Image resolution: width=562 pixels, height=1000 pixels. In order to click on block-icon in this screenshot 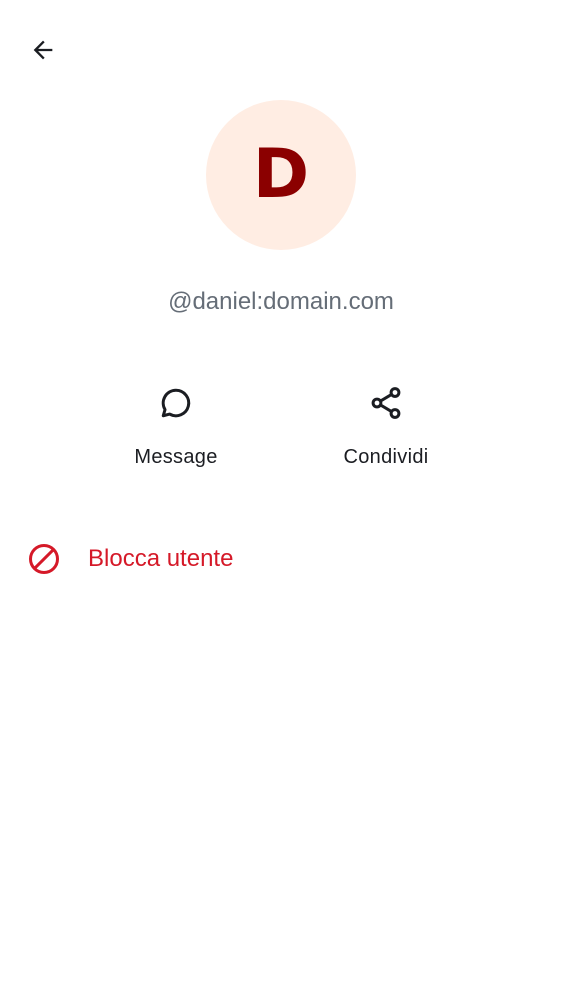, I will do `click(44, 559)`.